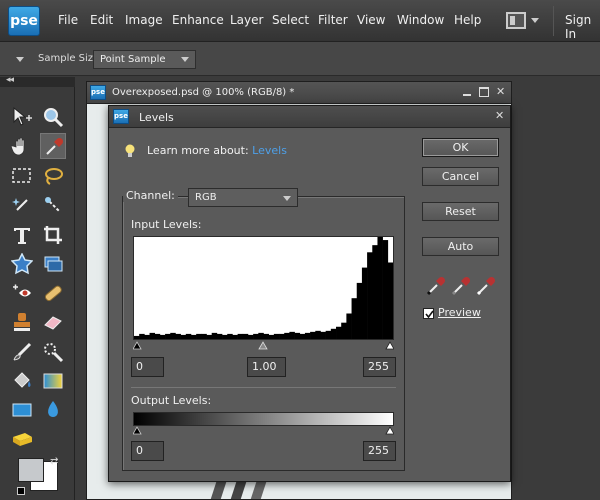 The image size is (600, 500). Describe the element at coordinates (37, 81) in the screenshot. I see `toolbox-header: ◂◂` at that location.